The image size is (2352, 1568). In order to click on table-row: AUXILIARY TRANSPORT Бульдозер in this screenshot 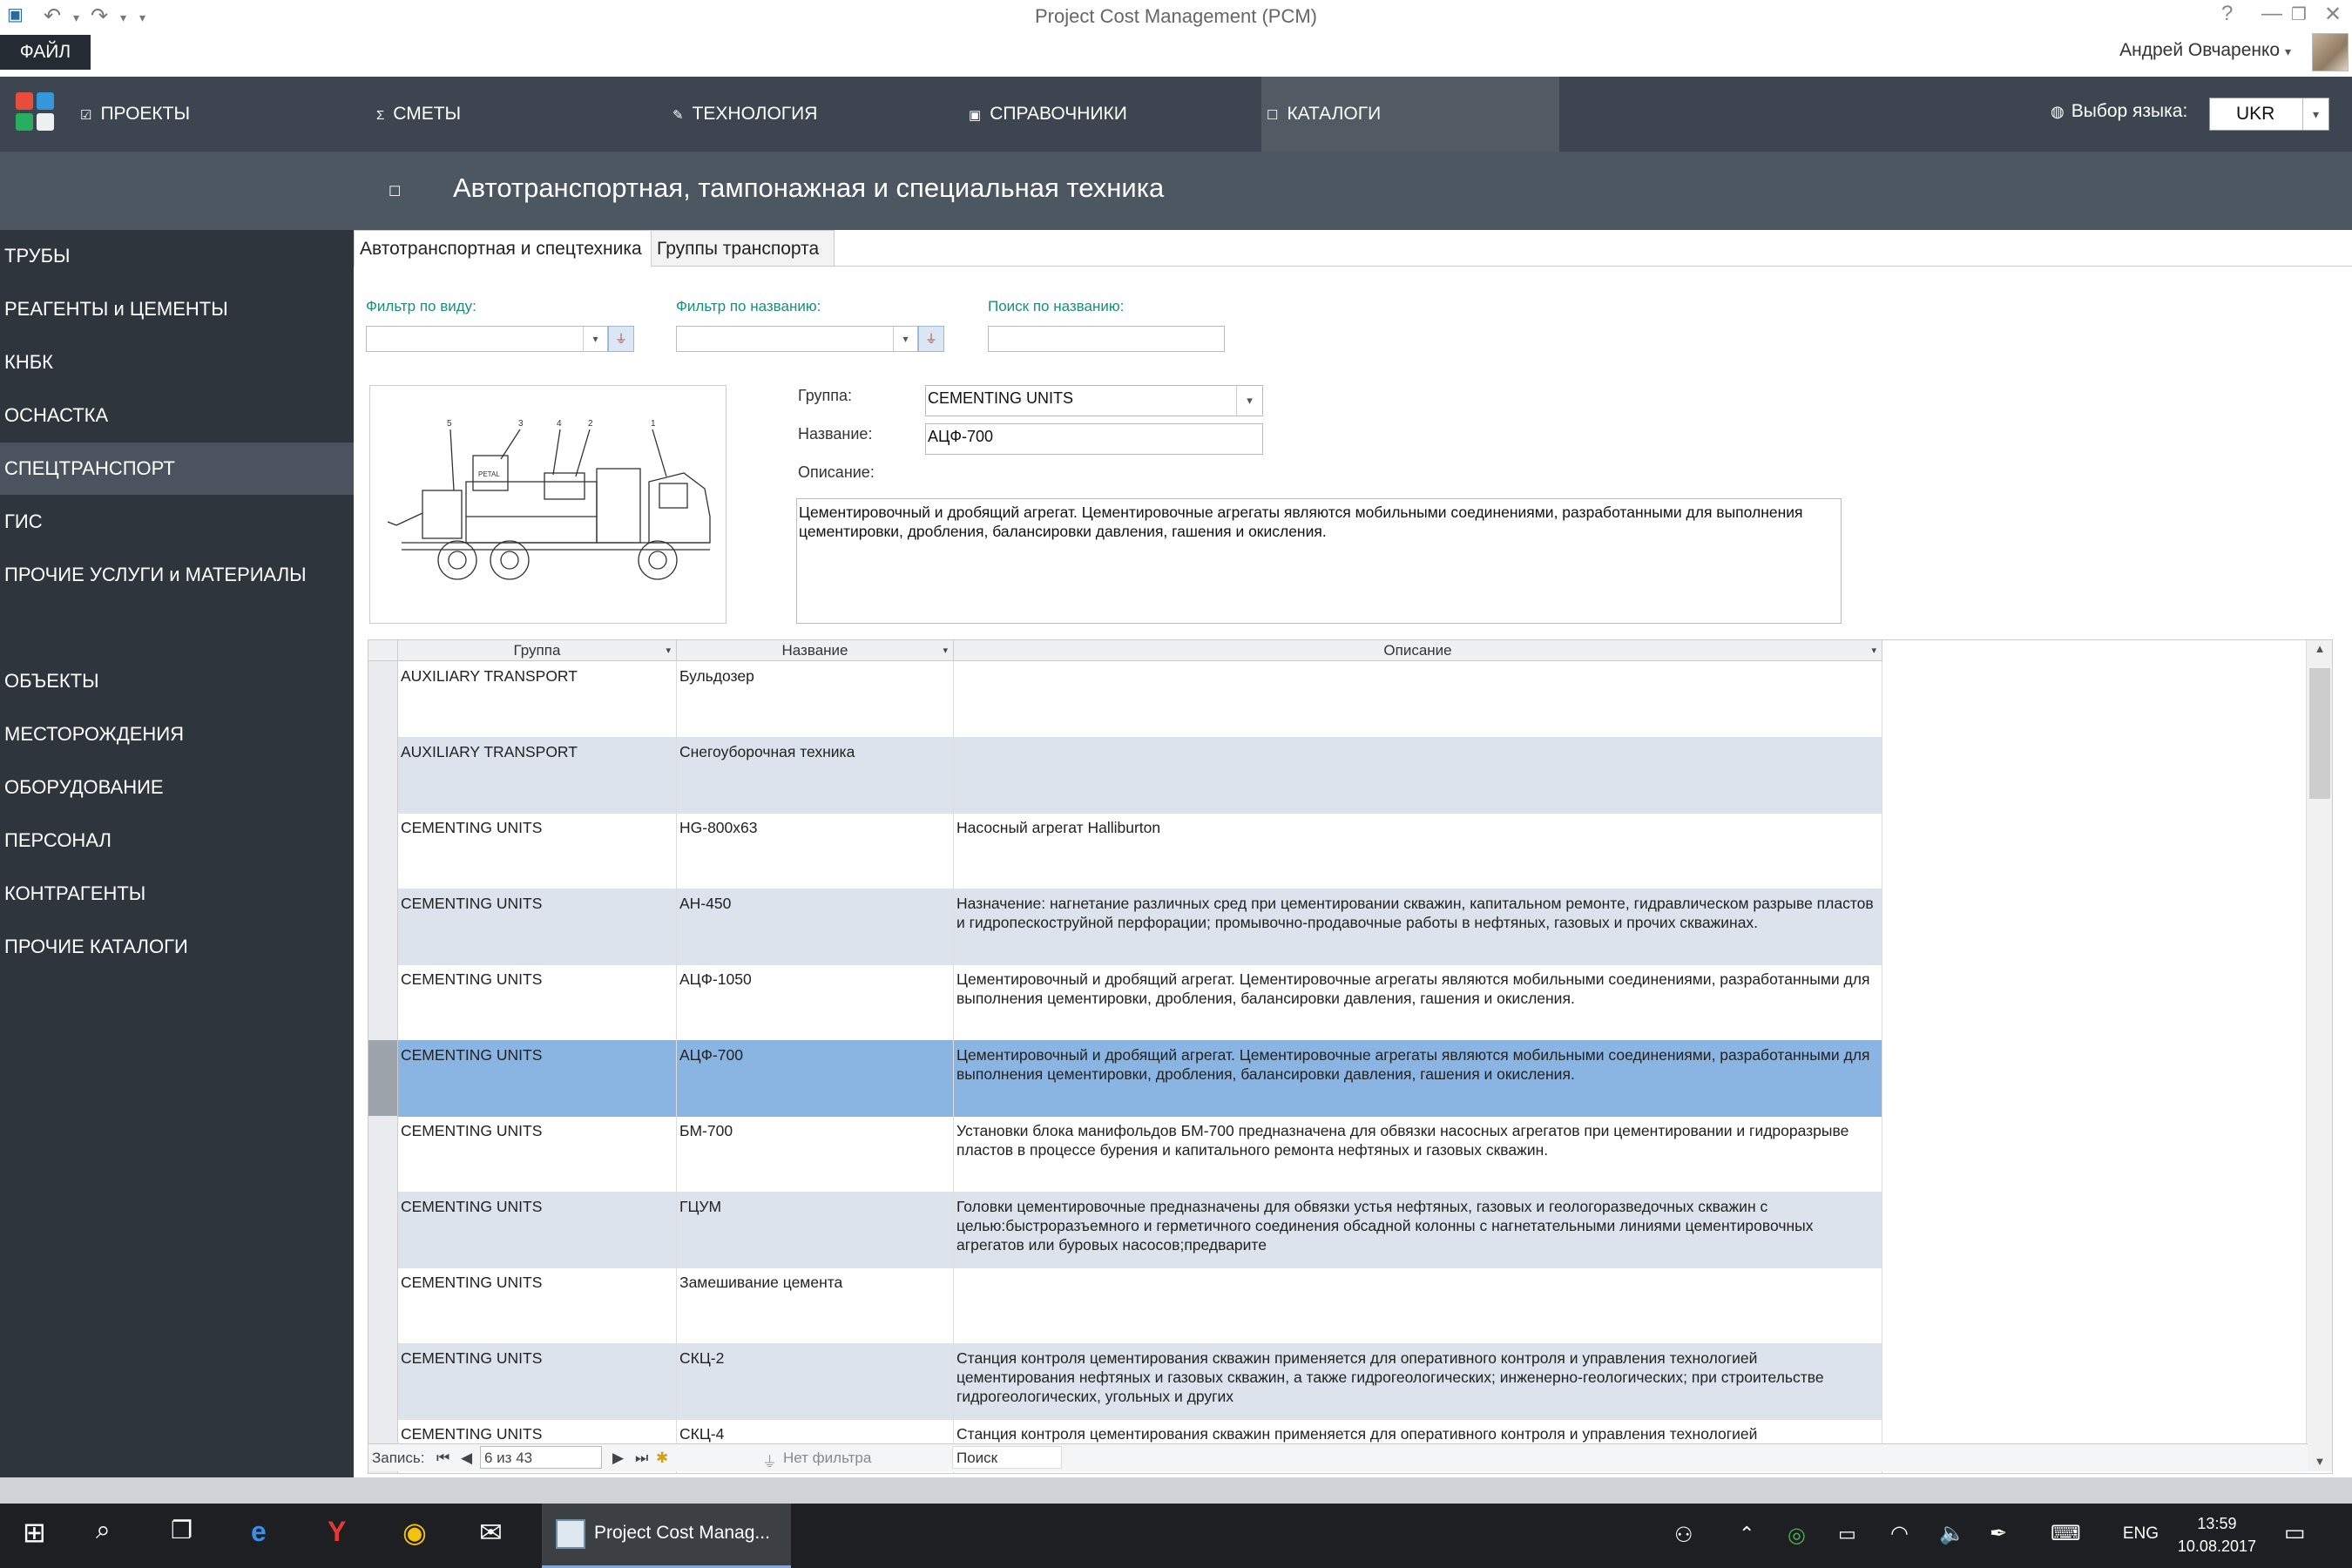, I will do `click(1125, 699)`.